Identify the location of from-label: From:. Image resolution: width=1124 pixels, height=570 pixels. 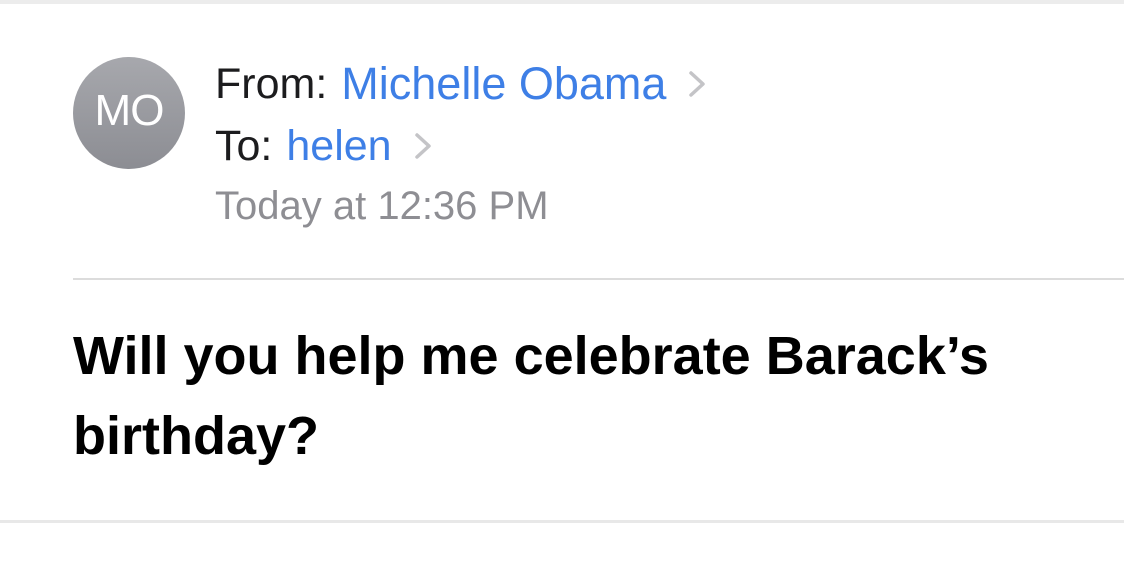
(271, 83).